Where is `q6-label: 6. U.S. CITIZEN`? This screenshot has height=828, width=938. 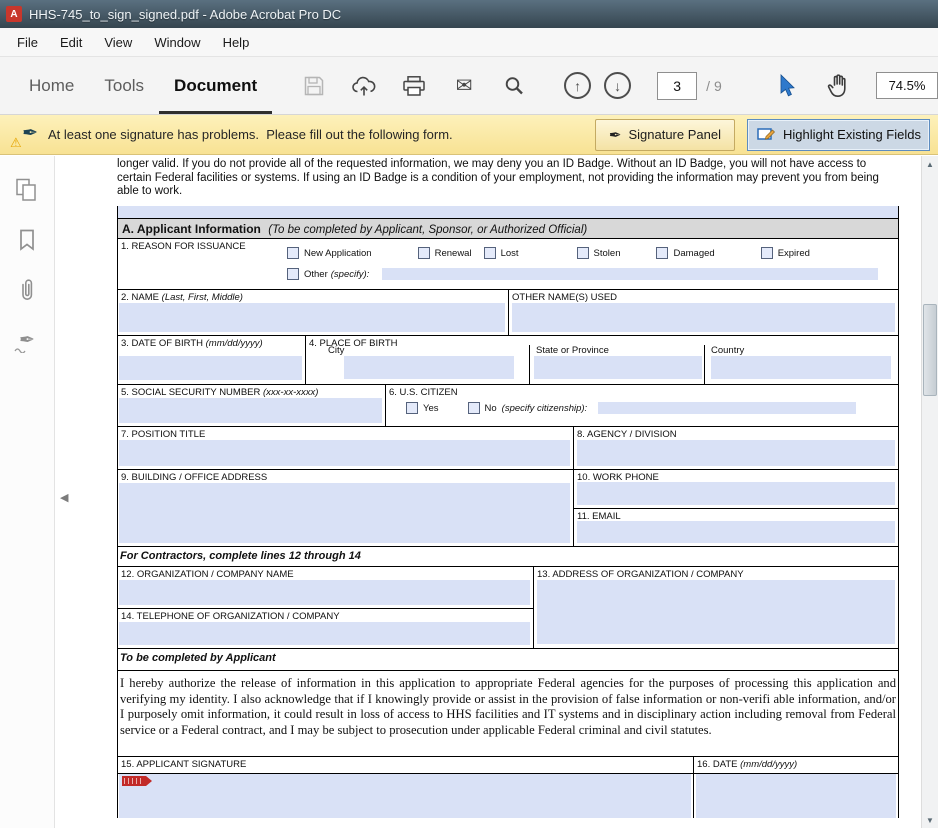 q6-label: 6. U.S. CITIZEN is located at coordinates (423, 392).